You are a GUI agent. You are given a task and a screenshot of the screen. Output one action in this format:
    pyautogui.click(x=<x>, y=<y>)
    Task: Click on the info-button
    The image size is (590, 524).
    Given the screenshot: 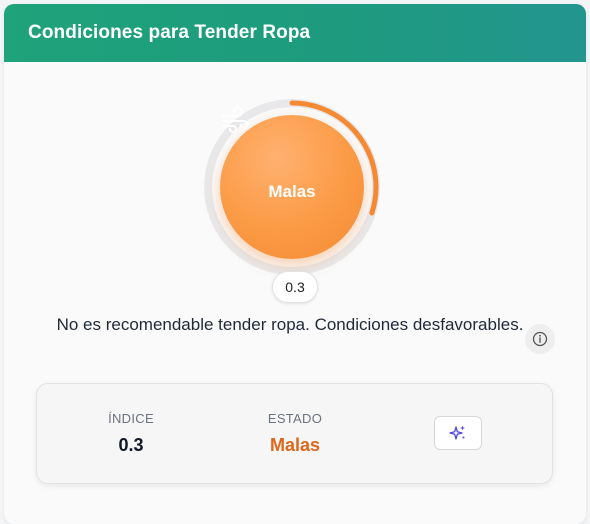 What is the action you would take?
    pyautogui.click(x=540, y=339)
    